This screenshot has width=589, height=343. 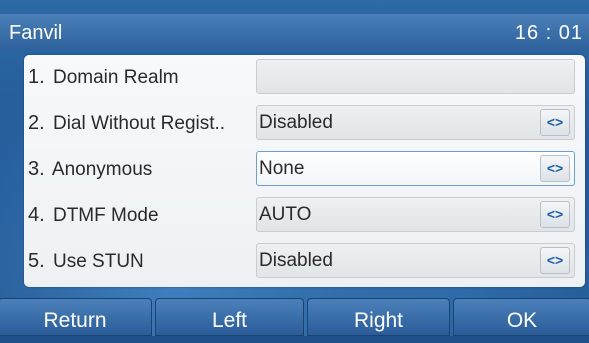 I want to click on setting-label: 2. Dial Without Regist.., so click(x=127, y=123).